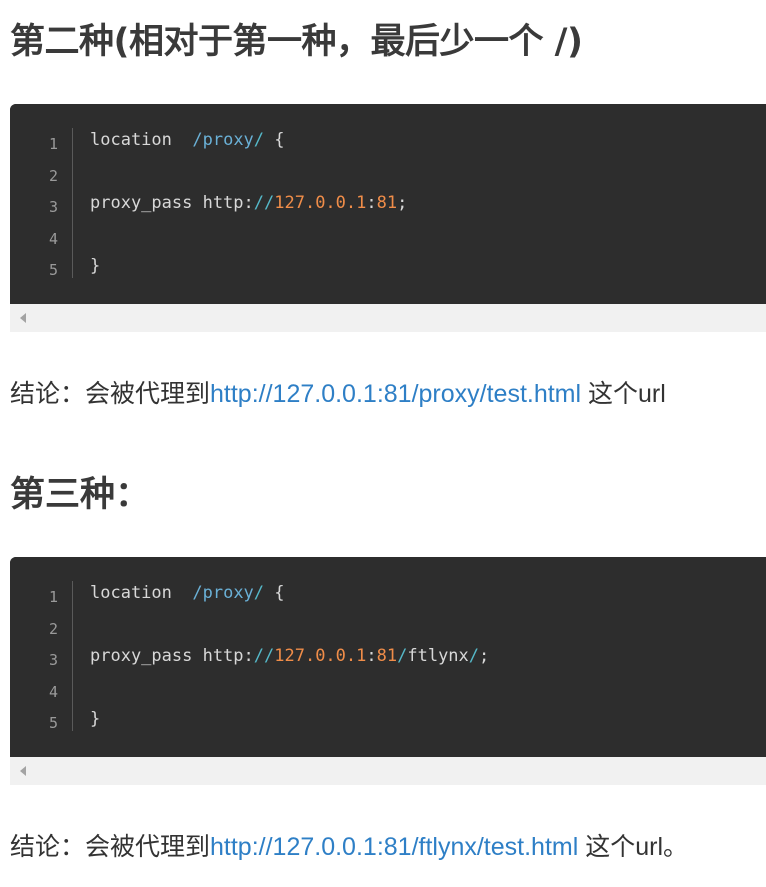 The height and width of the screenshot is (887, 766). What do you see at coordinates (623, 394) in the screenshot?
I see `conclusion-suffix: 这个url` at bounding box center [623, 394].